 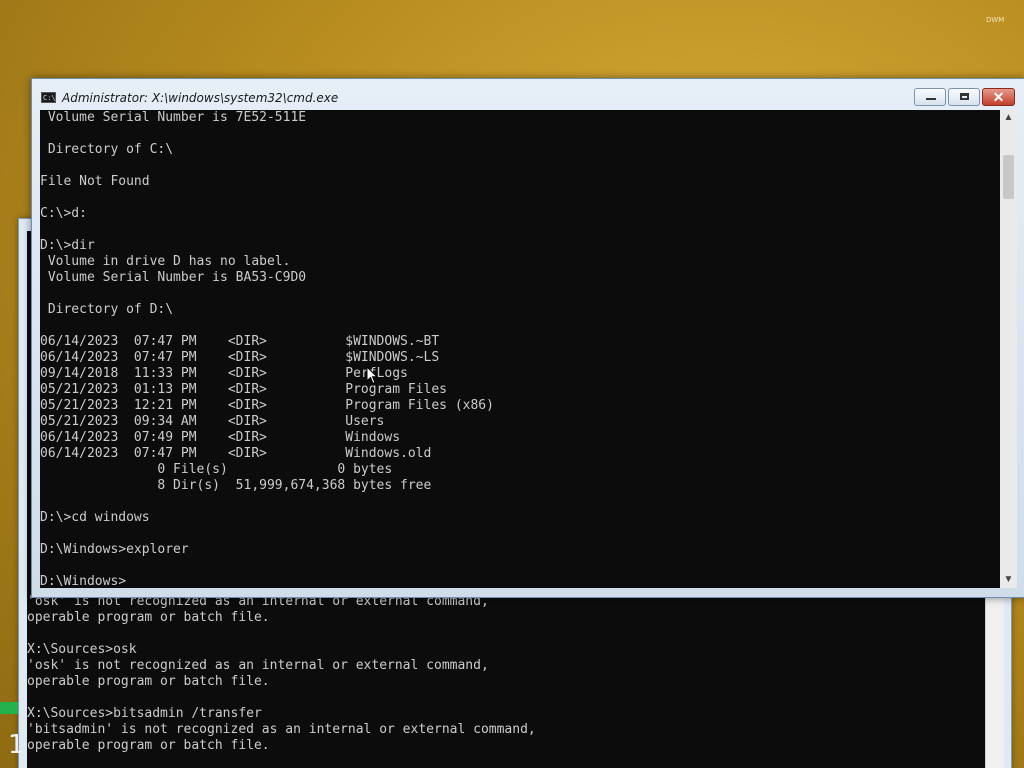 I want to click on scroll-up-icon: ▲, so click(x=1008, y=118).